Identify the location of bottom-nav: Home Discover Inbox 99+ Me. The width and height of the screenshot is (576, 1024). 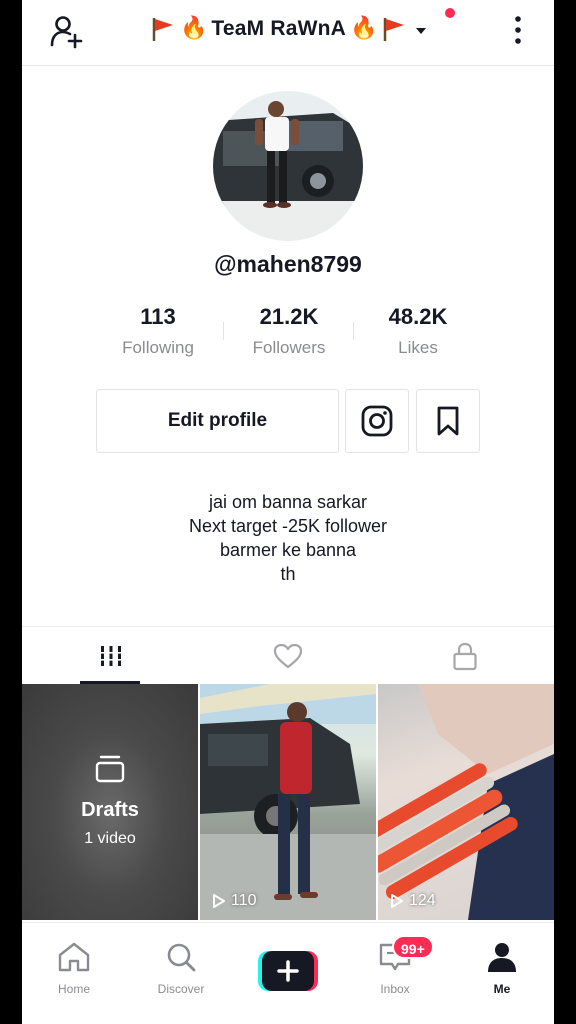
(288, 973).